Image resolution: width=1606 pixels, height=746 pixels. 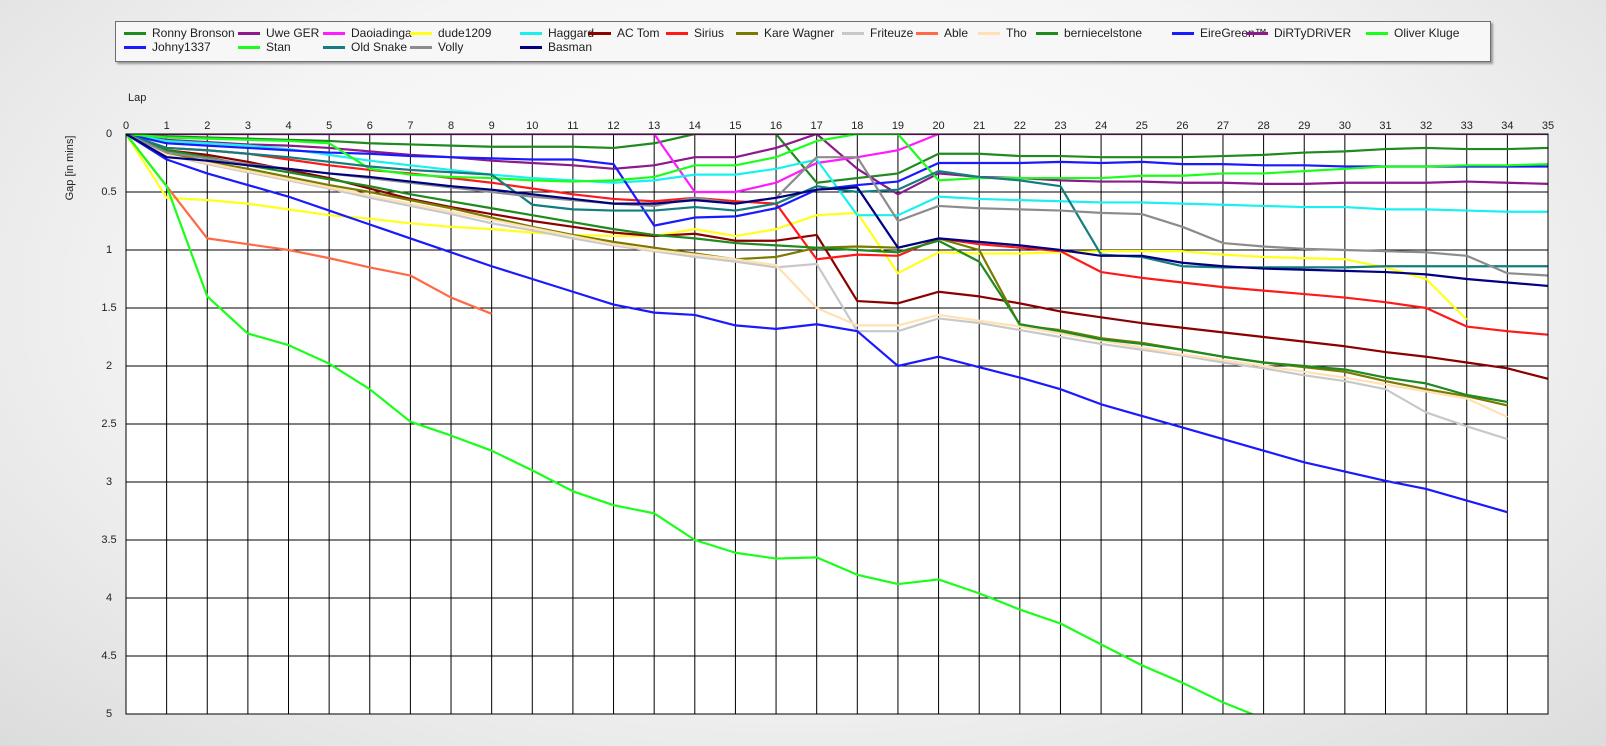 What do you see at coordinates (735, 126) in the screenshot?
I see `x-tick-label: 15` at bounding box center [735, 126].